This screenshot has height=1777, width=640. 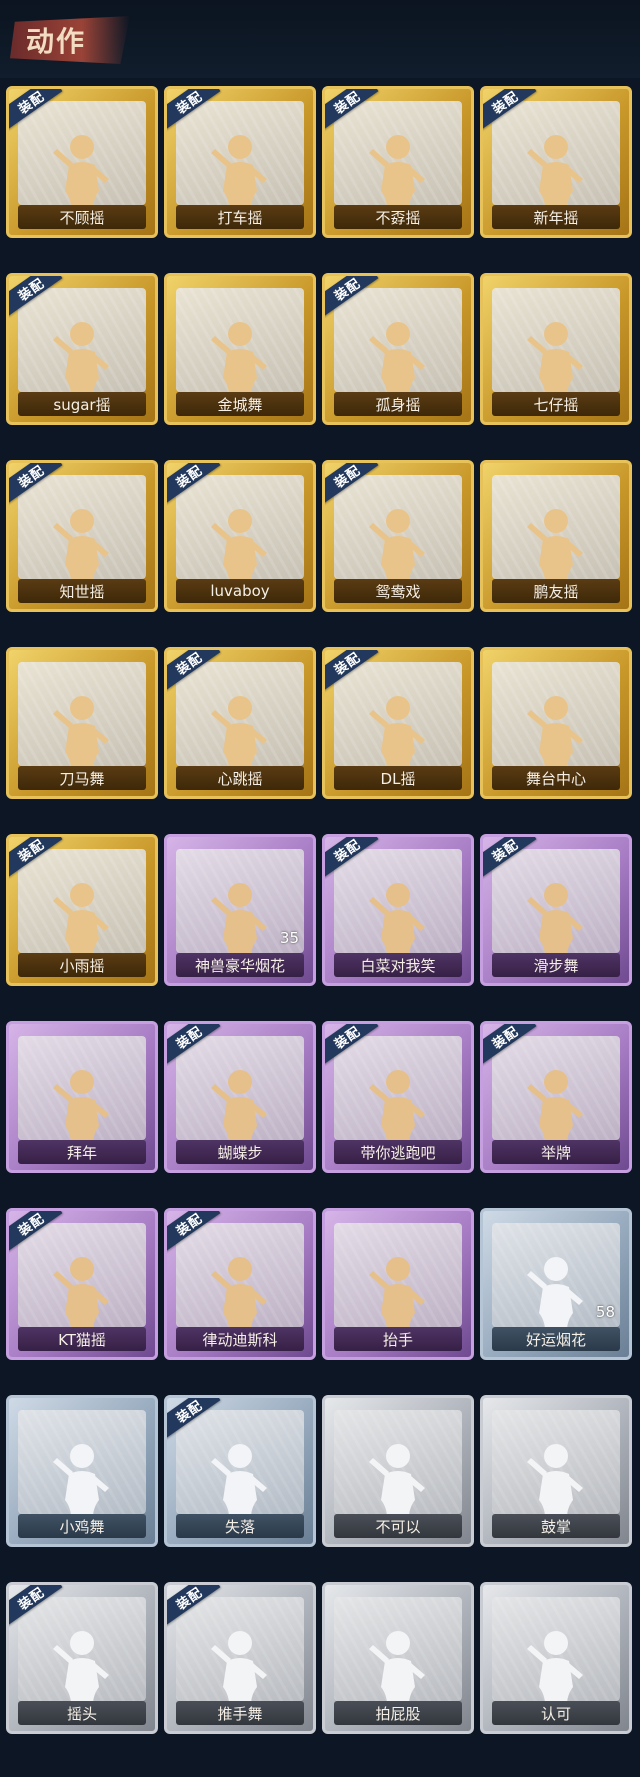 I want to click on emote-label: 鸳鸯戏, so click(x=398, y=591).